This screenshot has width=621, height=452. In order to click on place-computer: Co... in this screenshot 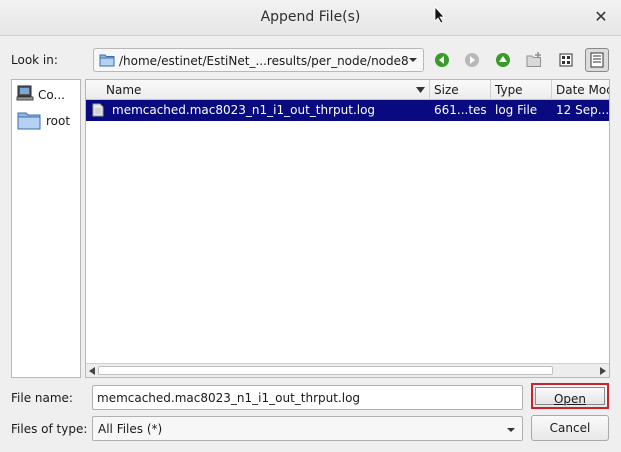, I will do `click(48, 95)`.